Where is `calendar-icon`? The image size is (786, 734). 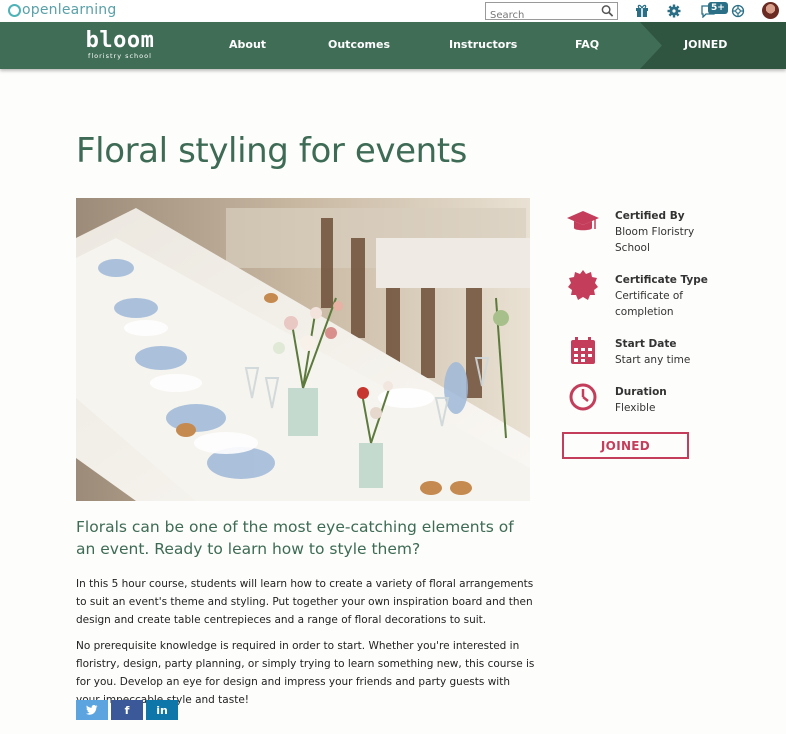 calendar-icon is located at coordinates (583, 350).